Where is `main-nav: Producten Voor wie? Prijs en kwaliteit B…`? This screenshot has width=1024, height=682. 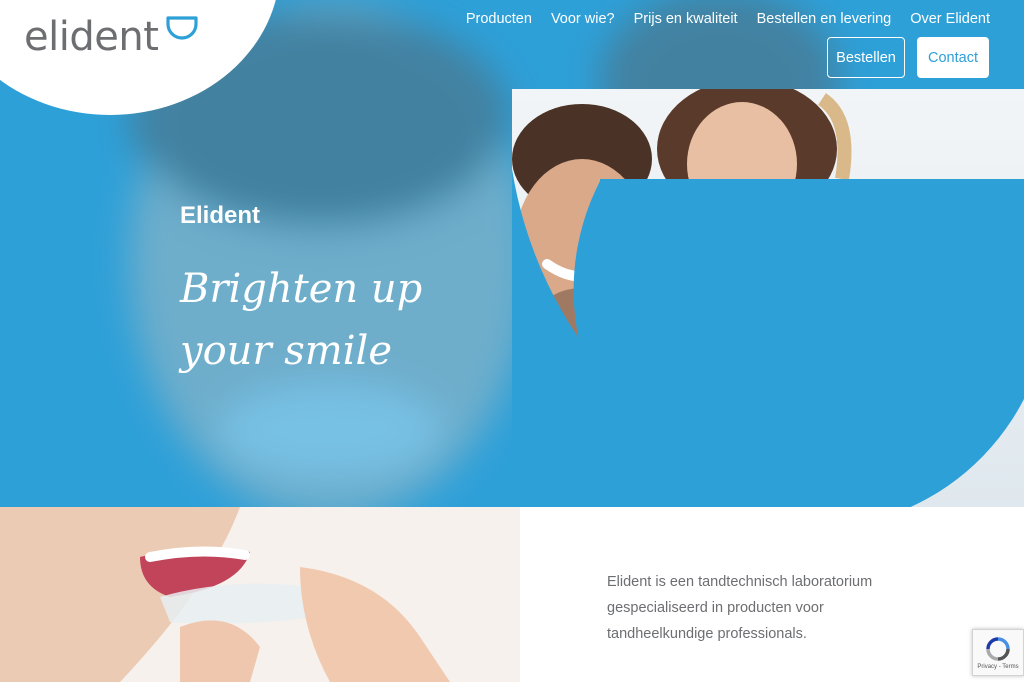 main-nav: Producten Voor wie? Prijs en kwaliteit B… is located at coordinates (718, 19).